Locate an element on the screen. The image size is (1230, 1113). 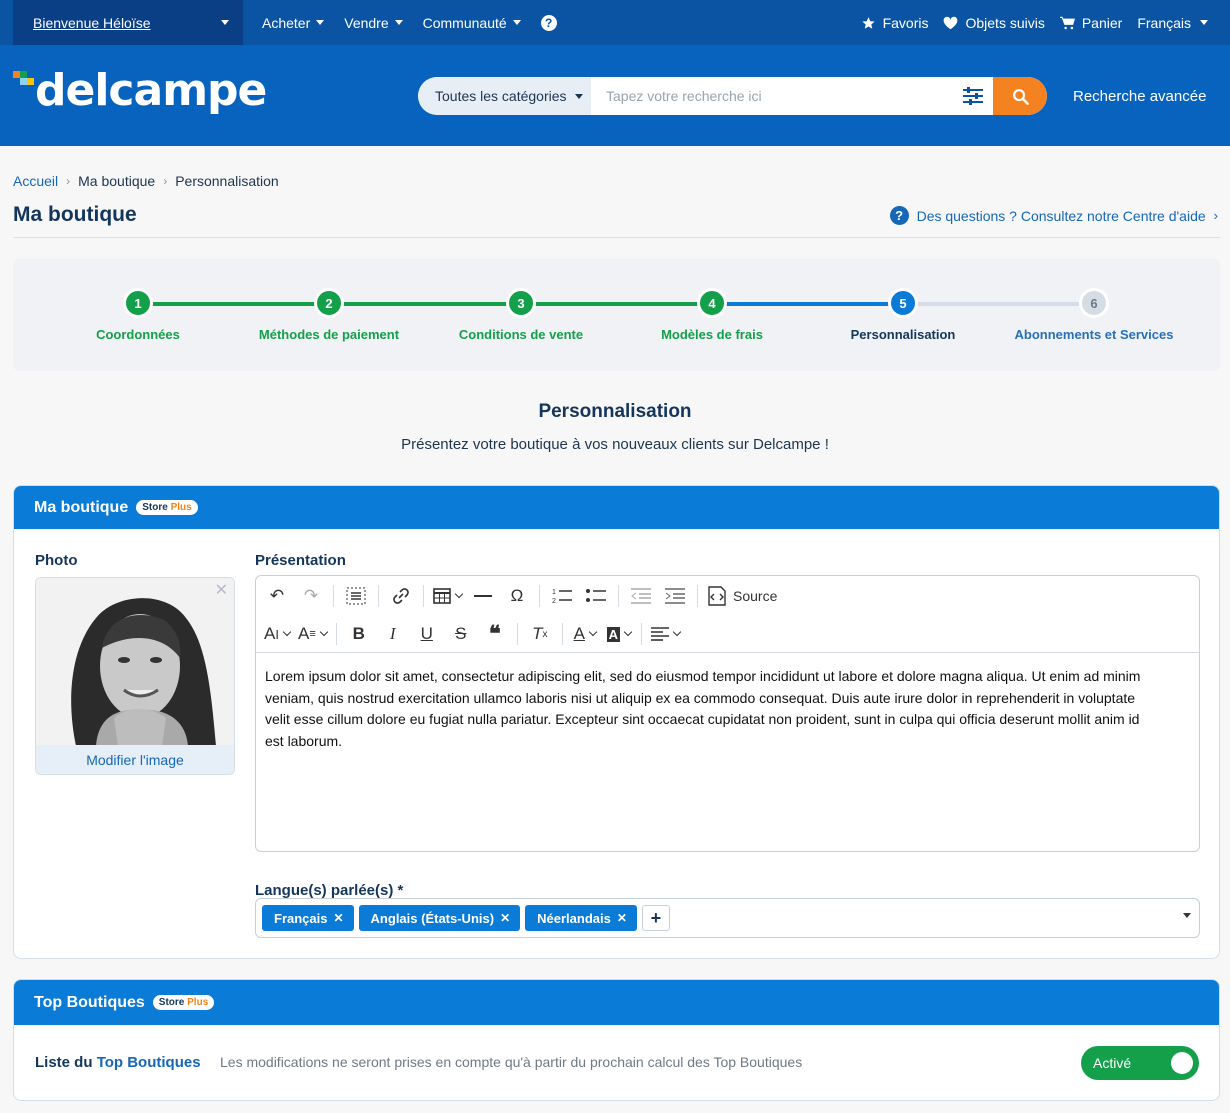
step-5: 5 Personnalisation is located at coordinates (903, 315).